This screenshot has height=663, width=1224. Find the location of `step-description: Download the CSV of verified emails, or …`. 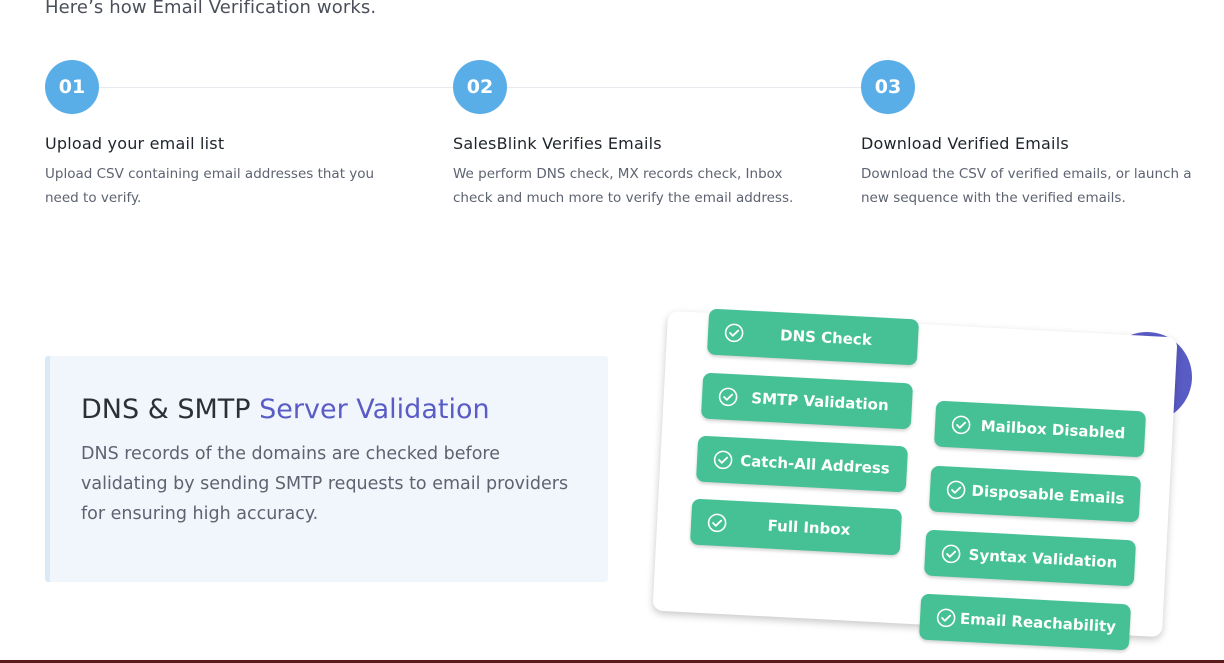

step-description: Download the CSV of verified emails, or … is located at coordinates (1026, 186).